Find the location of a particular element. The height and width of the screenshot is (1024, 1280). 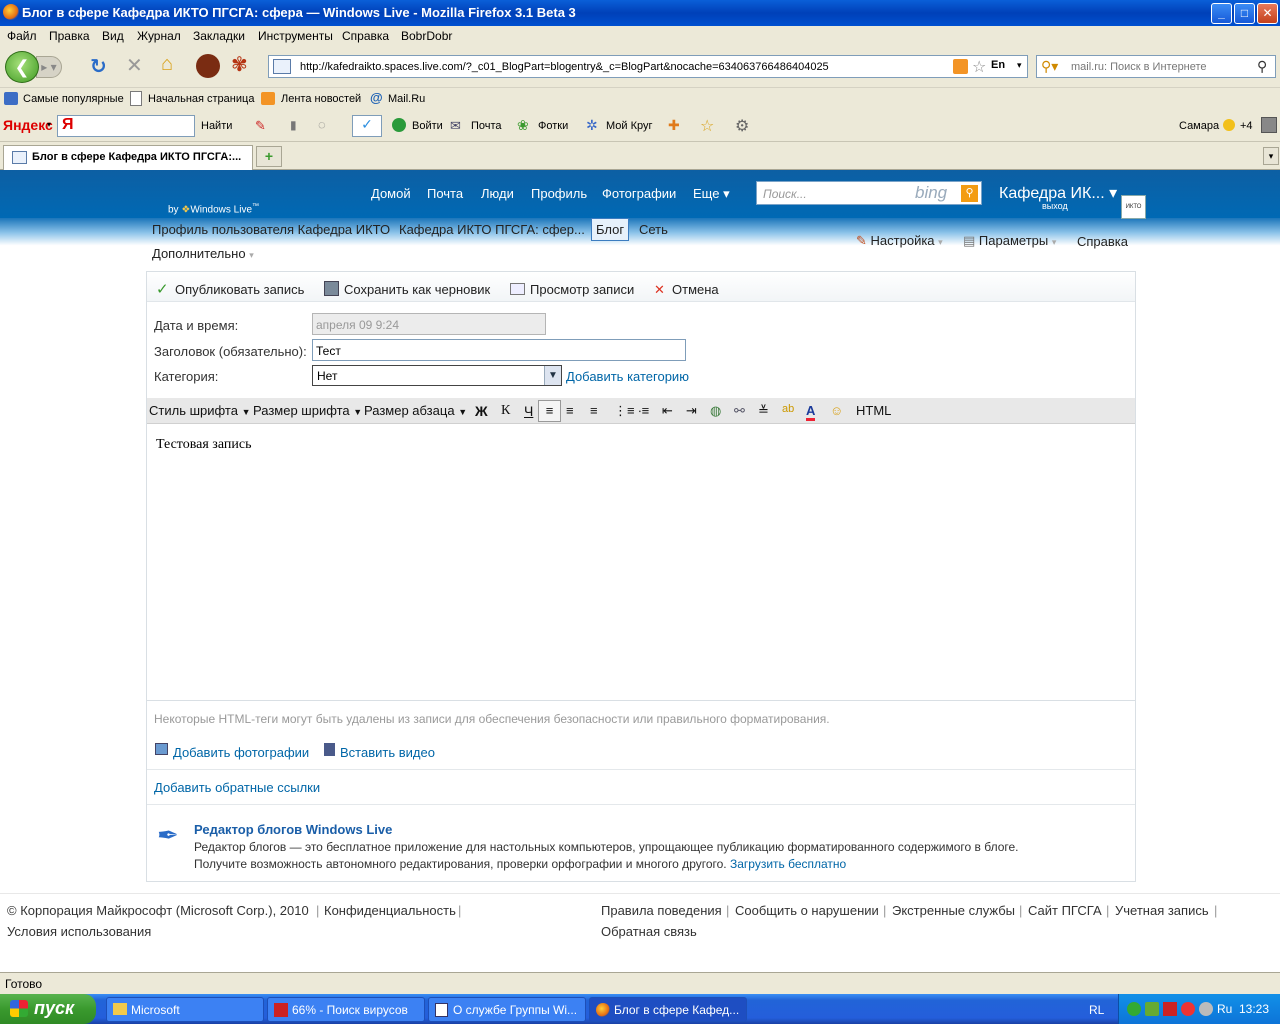

pencil-icon: ✎ is located at coordinates (260, 126).